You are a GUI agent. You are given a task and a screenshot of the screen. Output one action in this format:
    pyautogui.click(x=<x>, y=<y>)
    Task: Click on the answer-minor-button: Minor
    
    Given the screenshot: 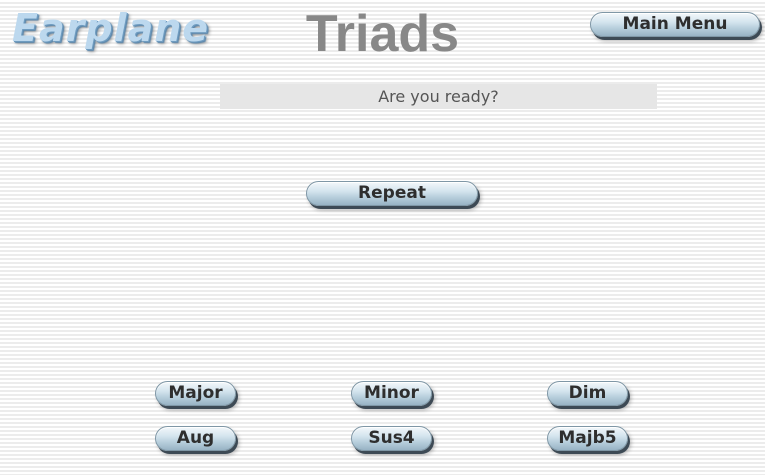 What is the action you would take?
    pyautogui.click(x=391, y=393)
    